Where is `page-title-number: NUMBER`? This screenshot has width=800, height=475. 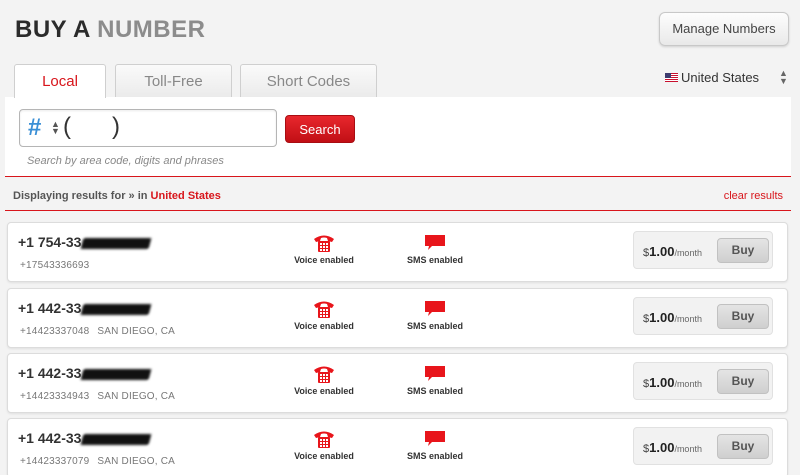
page-title-number: NUMBER is located at coordinates (151, 29).